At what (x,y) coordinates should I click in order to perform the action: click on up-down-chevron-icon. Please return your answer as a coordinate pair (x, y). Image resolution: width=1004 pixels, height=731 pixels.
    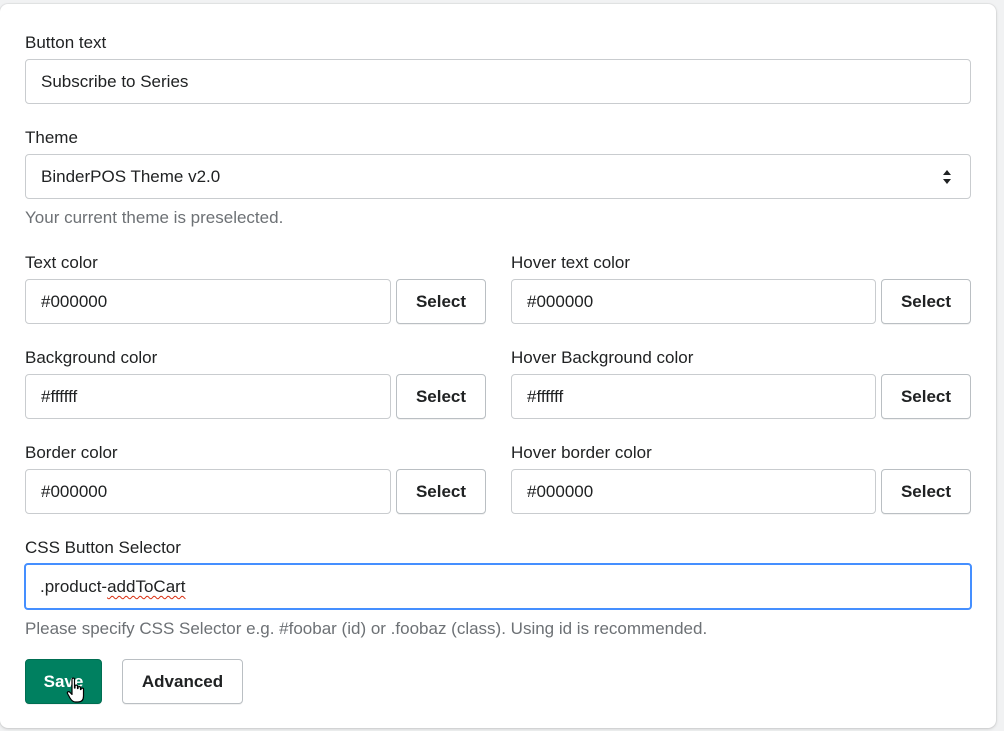
    Looking at the image, I should click on (947, 177).